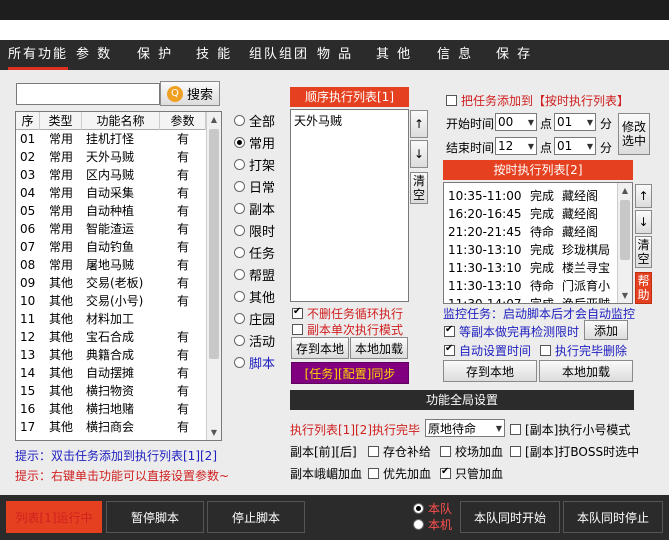 The image size is (669, 540). Describe the element at coordinates (118, 319) in the screenshot. I see `table-row: 11 其他 材料加工` at that location.